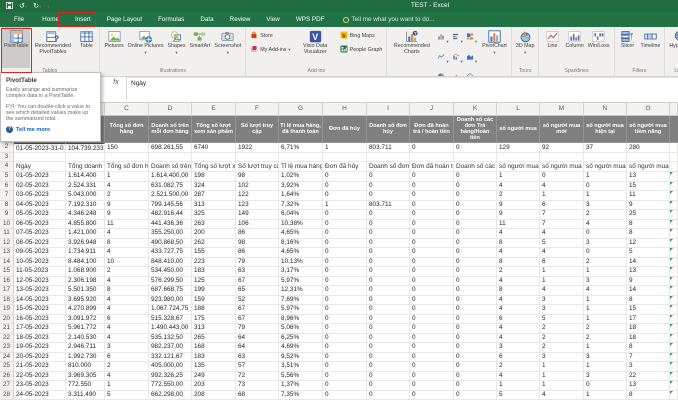 Image resolution: width=678 pixels, height=400 pixels. What do you see at coordinates (301, 243) in the screenshot?
I see `cell-G12: 8,16%` at bounding box center [301, 243].